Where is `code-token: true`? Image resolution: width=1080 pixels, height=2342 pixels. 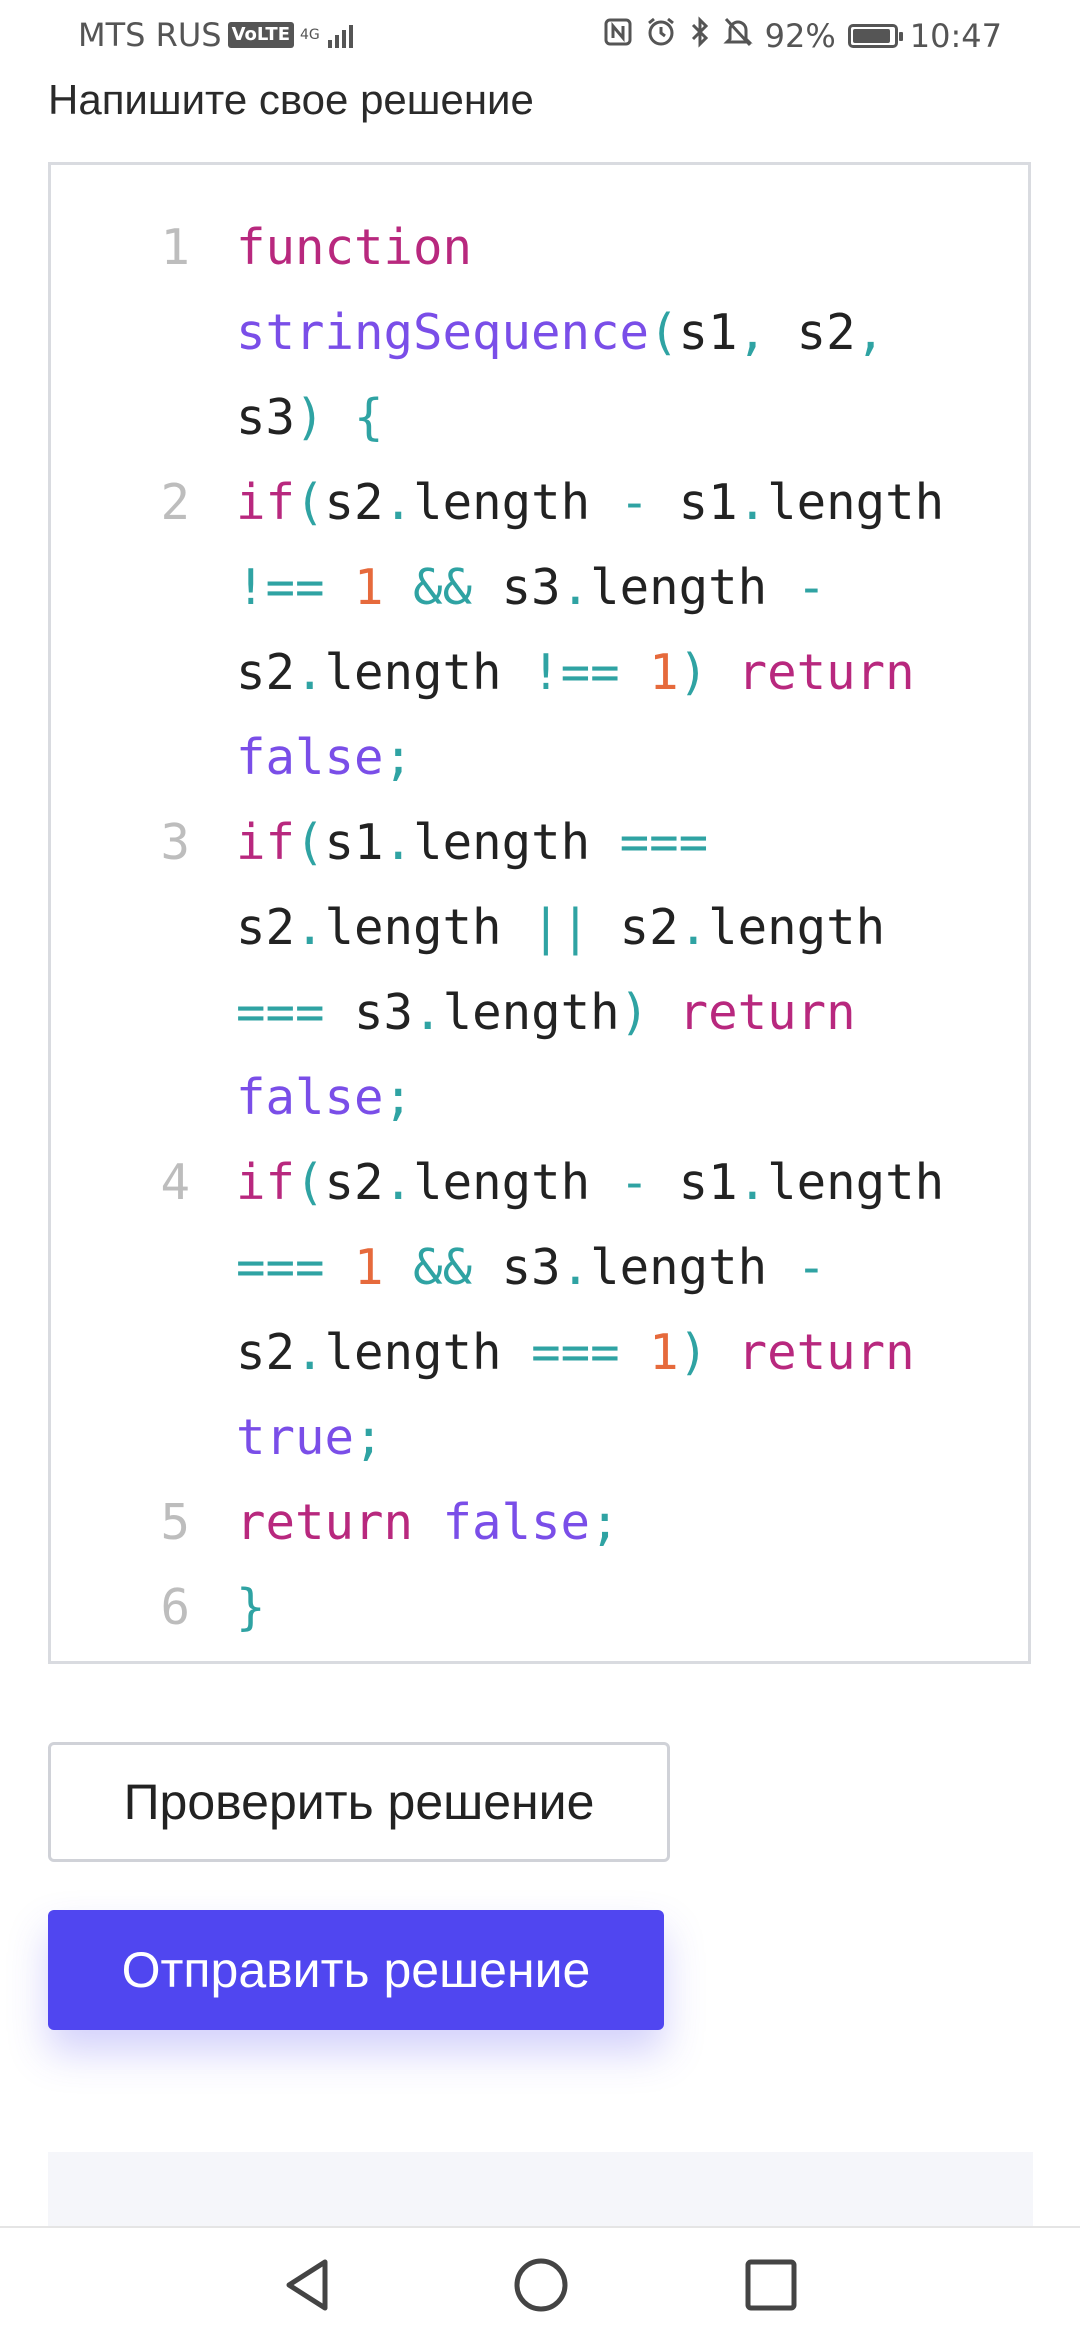
code-token: true is located at coordinates (295, 1437).